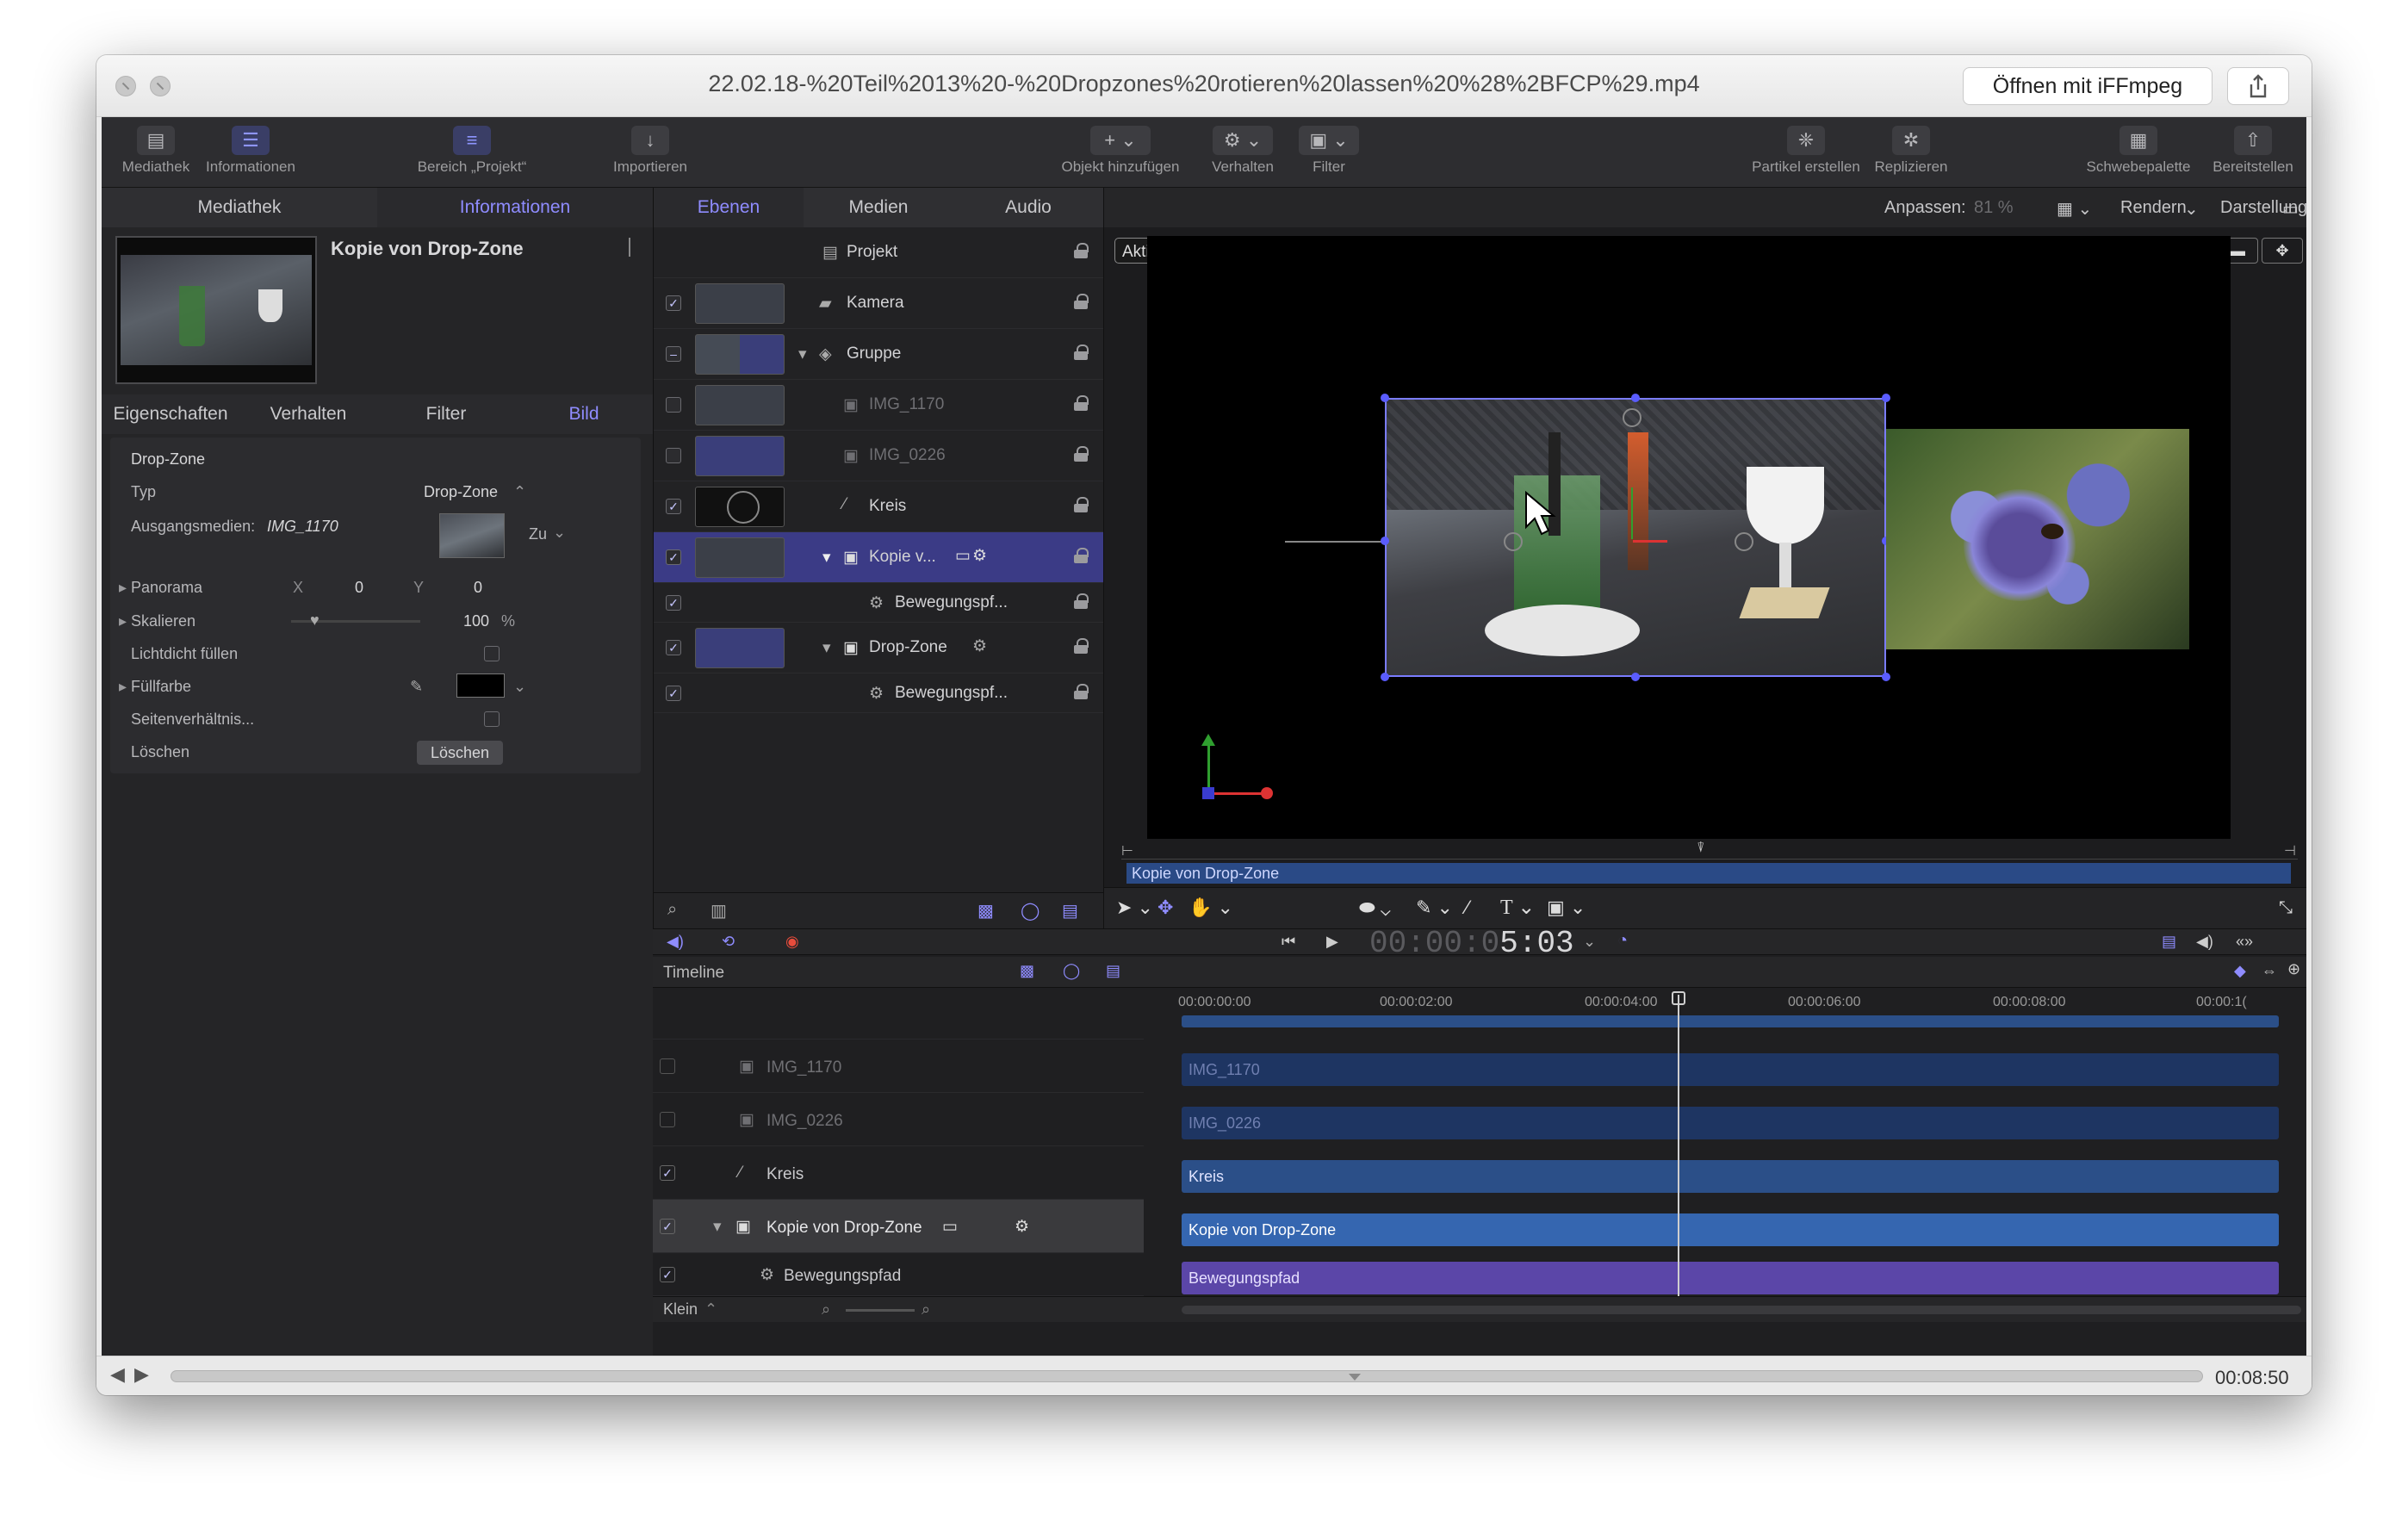 This screenshot has height=1533, width=2408. I want to click on tab-layers: Ebenen, so click(729, 207).